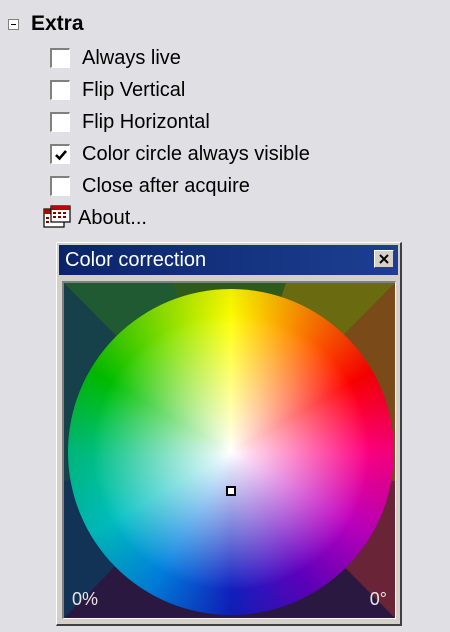  Describe the element at coordinates (13, 24) in the screenshot. I see `collapse-icon` at that location.